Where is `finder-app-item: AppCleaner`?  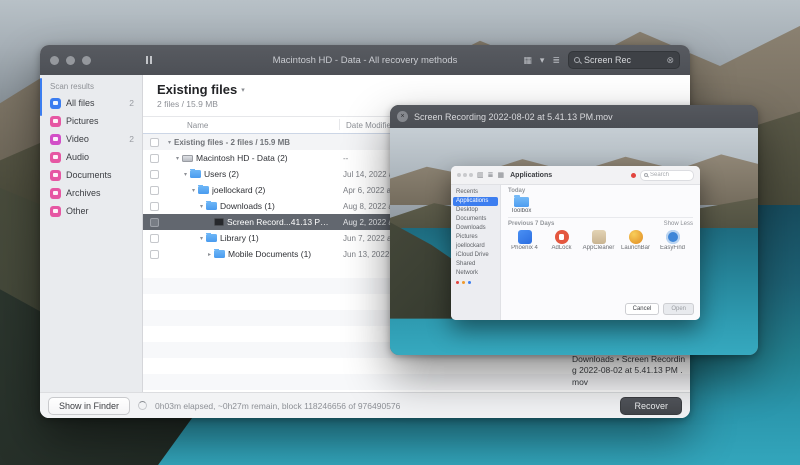
finder-app-item: AppCleaner is located at coordinates (598, 240).